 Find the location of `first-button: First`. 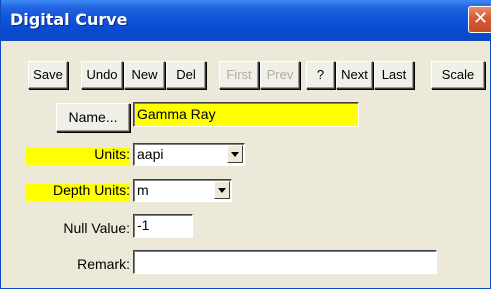

first-button: First is located at coordinates (239, 75).